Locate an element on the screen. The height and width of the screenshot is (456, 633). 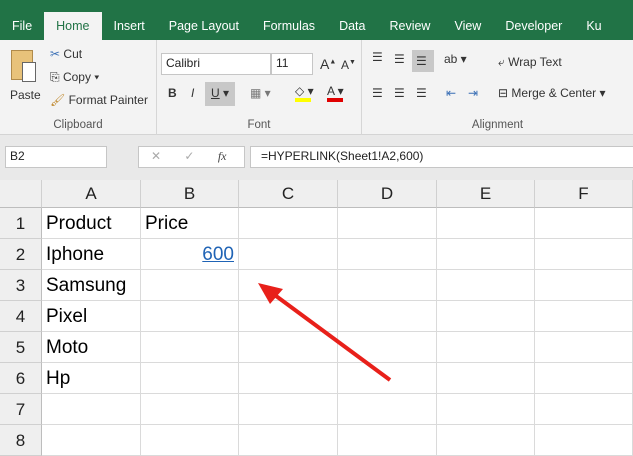
red-arrow-annotation is located at coordinates (325, 332).